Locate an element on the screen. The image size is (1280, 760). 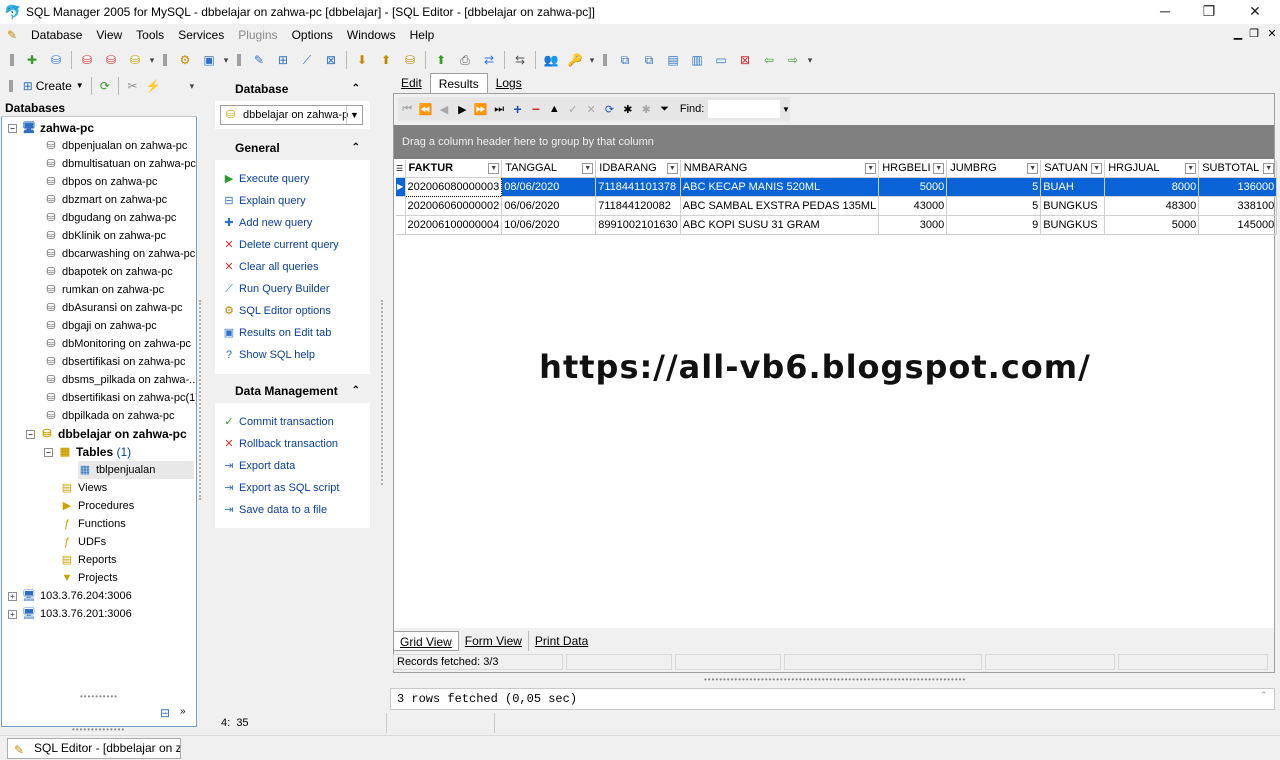
middle-splitter is located at coordinates (383, 392).